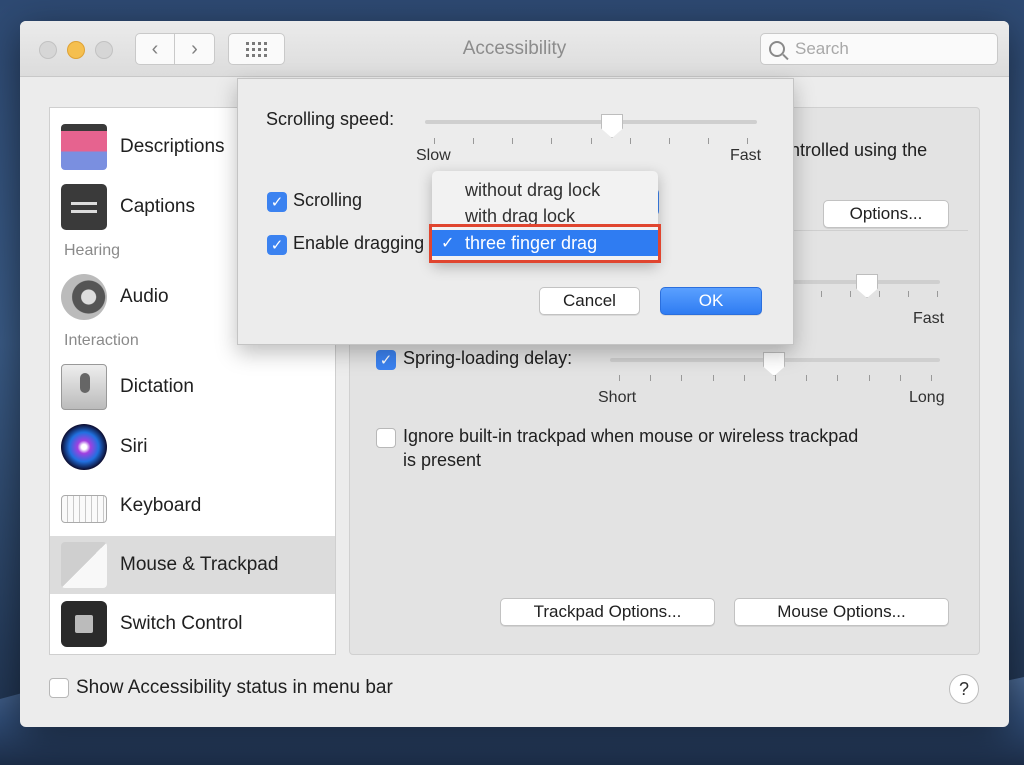 This screenshot has height=765, width=1024. I want to click on sidebar-item-siri: Siri, so click(192, 447).